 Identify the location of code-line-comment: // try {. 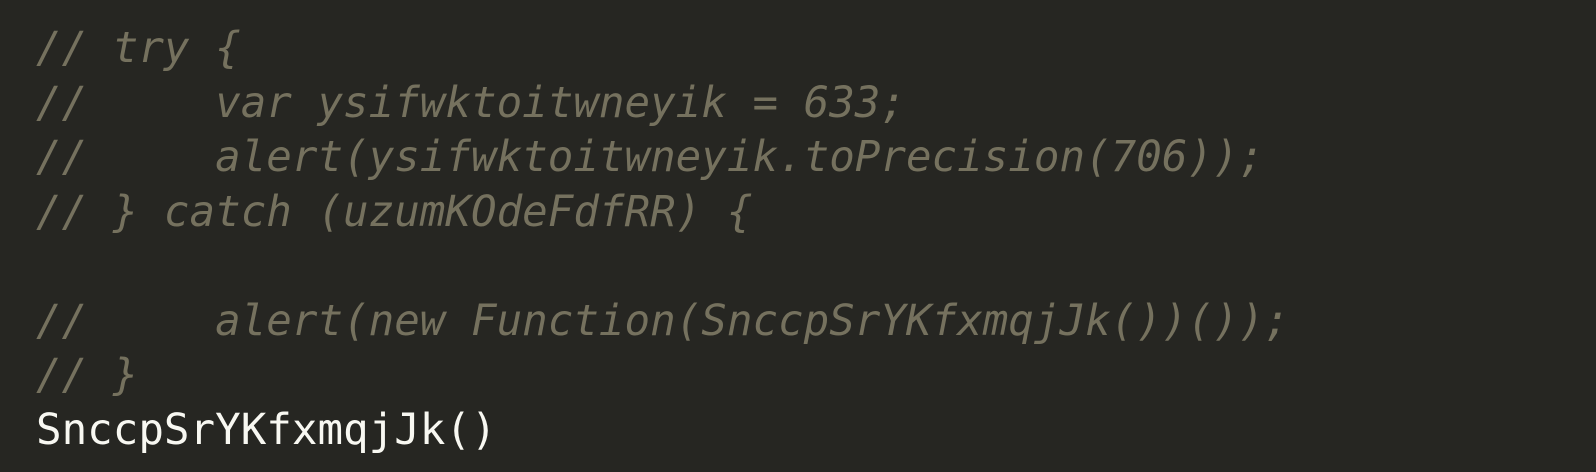
(138, 48).